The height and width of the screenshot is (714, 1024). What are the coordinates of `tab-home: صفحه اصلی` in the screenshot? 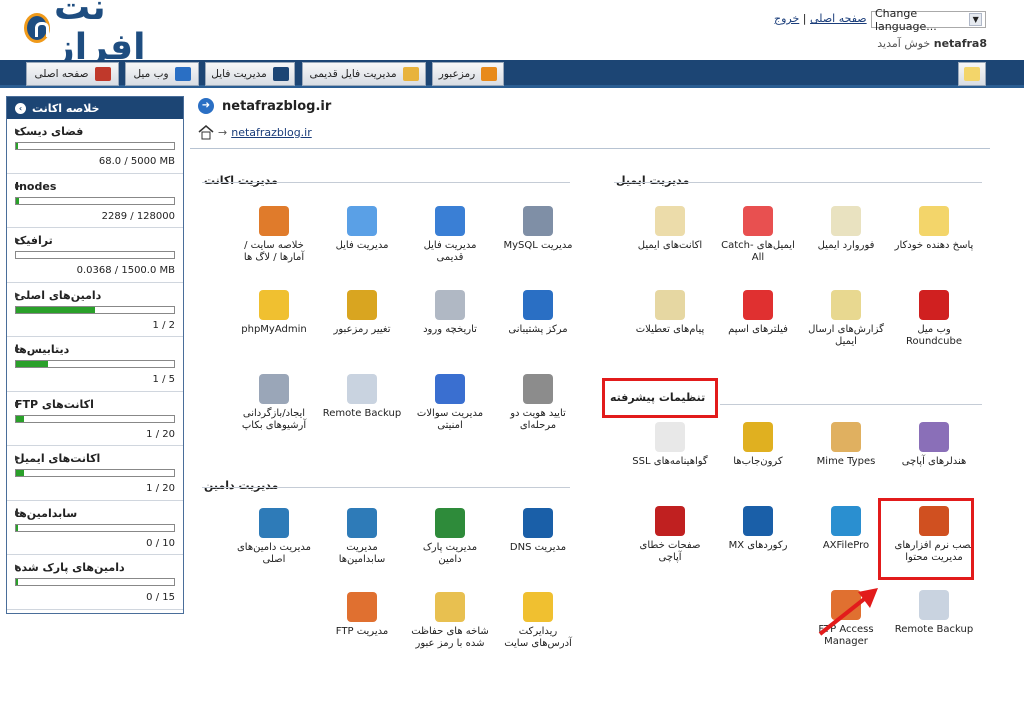 It's located at (72, 74).